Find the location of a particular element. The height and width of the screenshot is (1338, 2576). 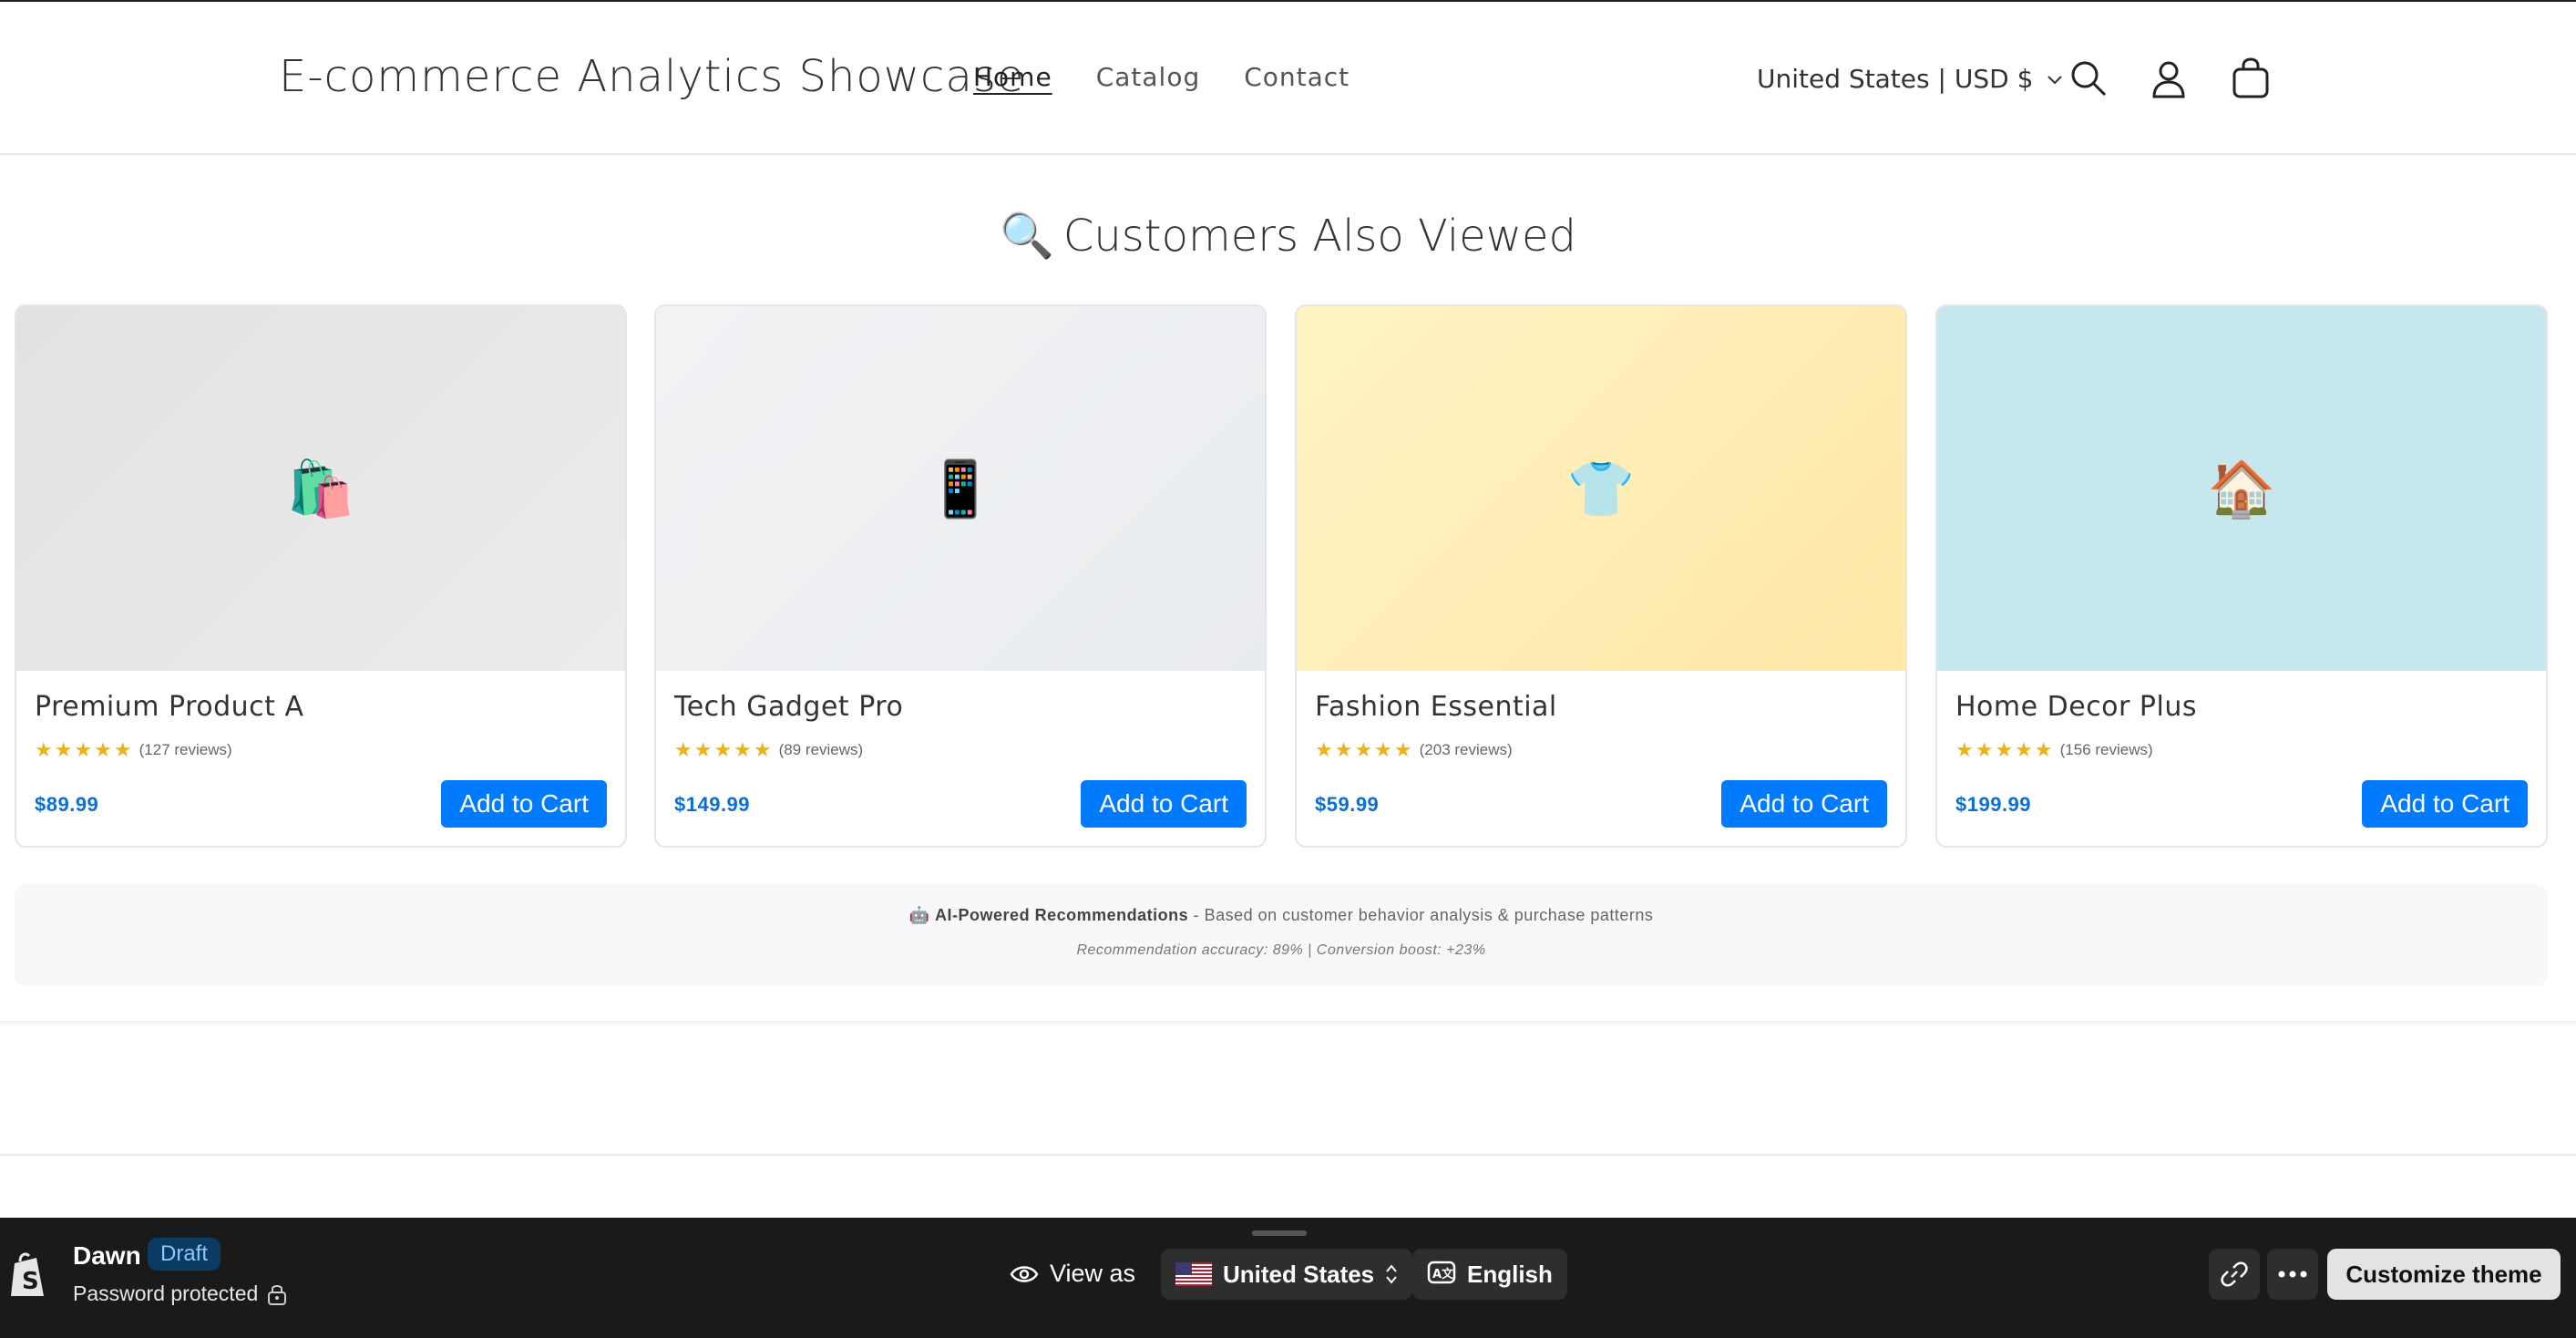

house-icon: 🏠 is located at coordinates (2242, 489).